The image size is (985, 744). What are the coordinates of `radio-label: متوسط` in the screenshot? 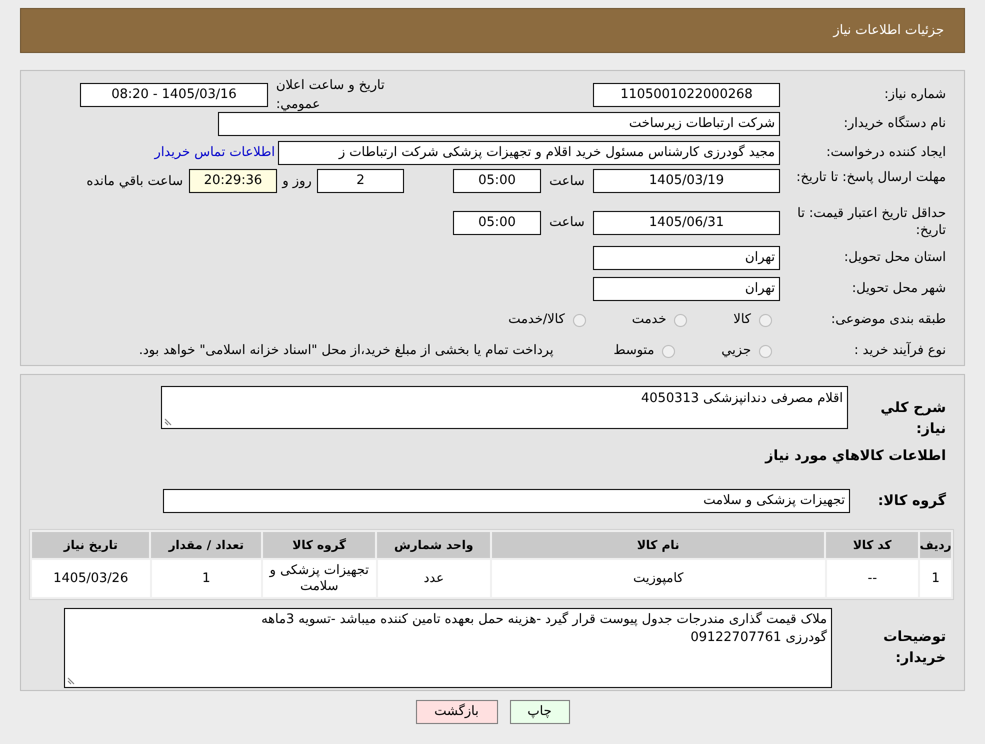 It's located at (633, 351).